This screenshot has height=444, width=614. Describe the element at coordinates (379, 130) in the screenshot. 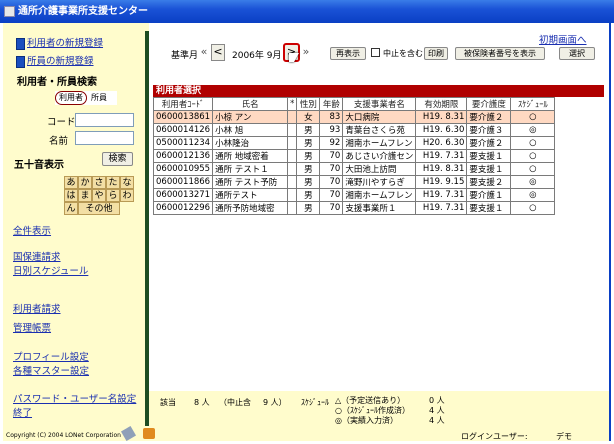

I see `cell-provider: 青葉台さくら苑` at that location.